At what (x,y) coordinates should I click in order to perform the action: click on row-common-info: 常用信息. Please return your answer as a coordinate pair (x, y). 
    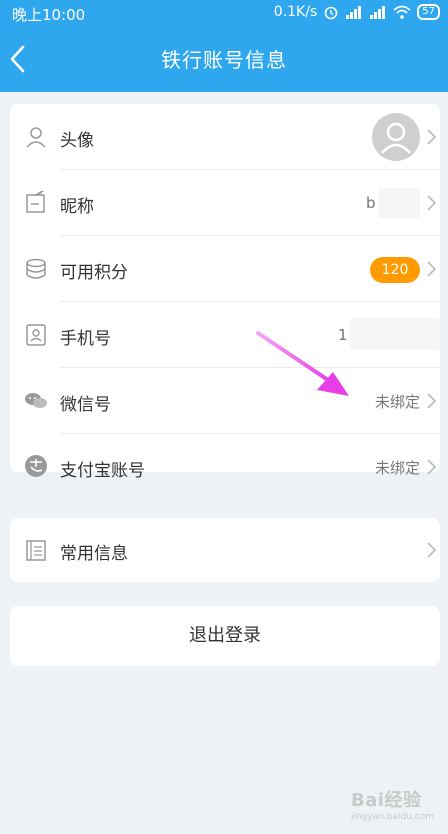
    Looking at the image, I should click on (225, 550).